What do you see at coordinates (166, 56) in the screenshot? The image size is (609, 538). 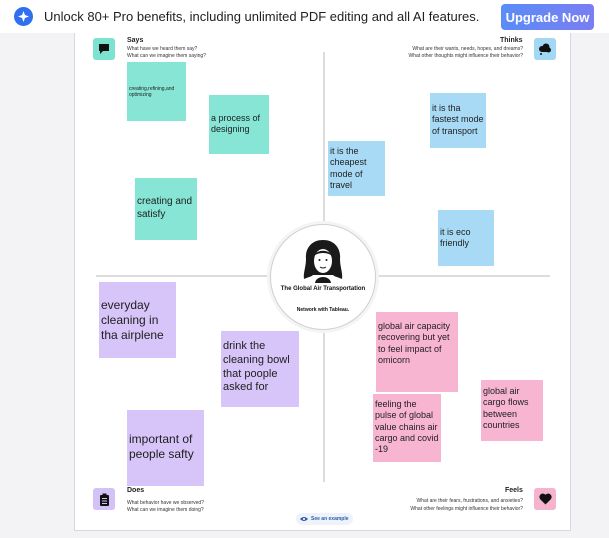 I see `says-prompt-2: What can we imagine them saying?` at bounding box center [166, 56].